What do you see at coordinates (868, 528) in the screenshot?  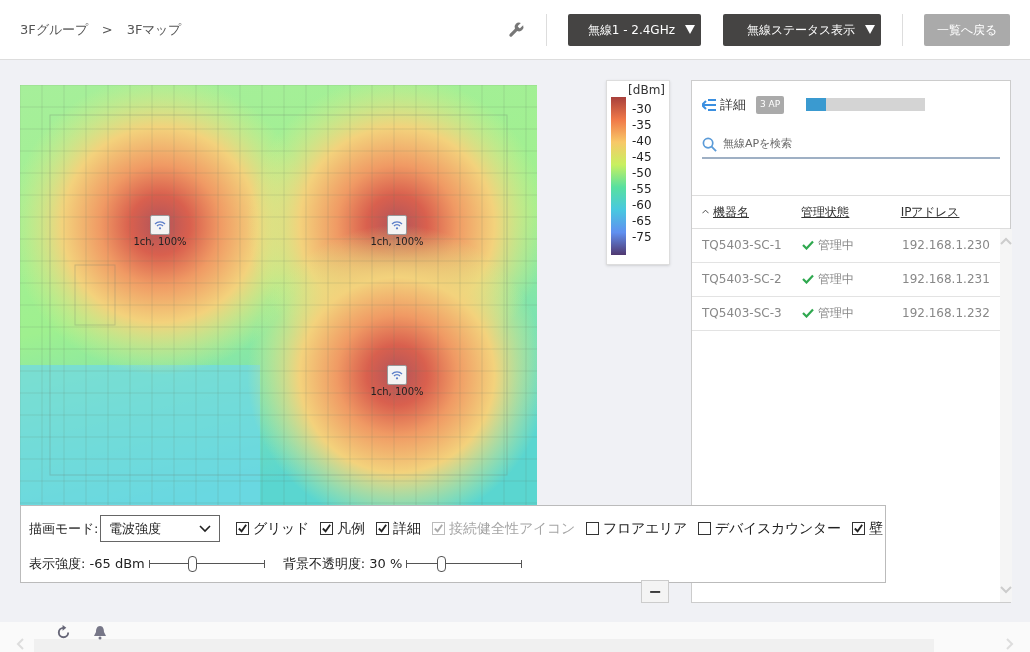 I see `checkbox-option: 壁` at bounding box center [868, 528].